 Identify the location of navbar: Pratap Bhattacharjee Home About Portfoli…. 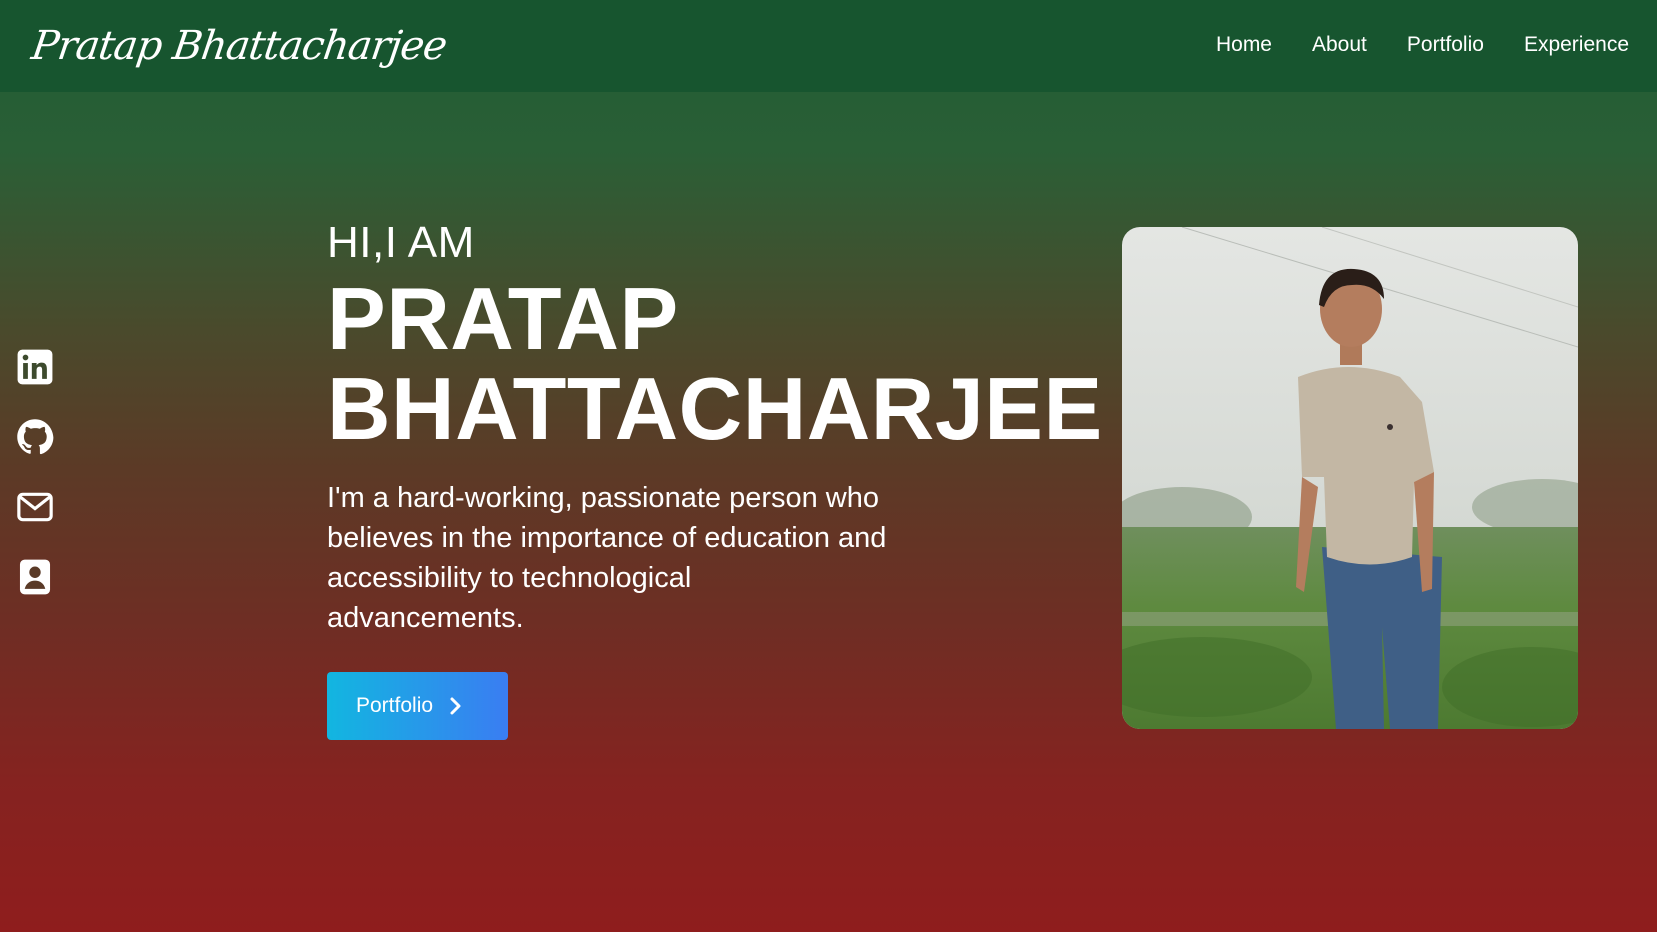
(828, 46).